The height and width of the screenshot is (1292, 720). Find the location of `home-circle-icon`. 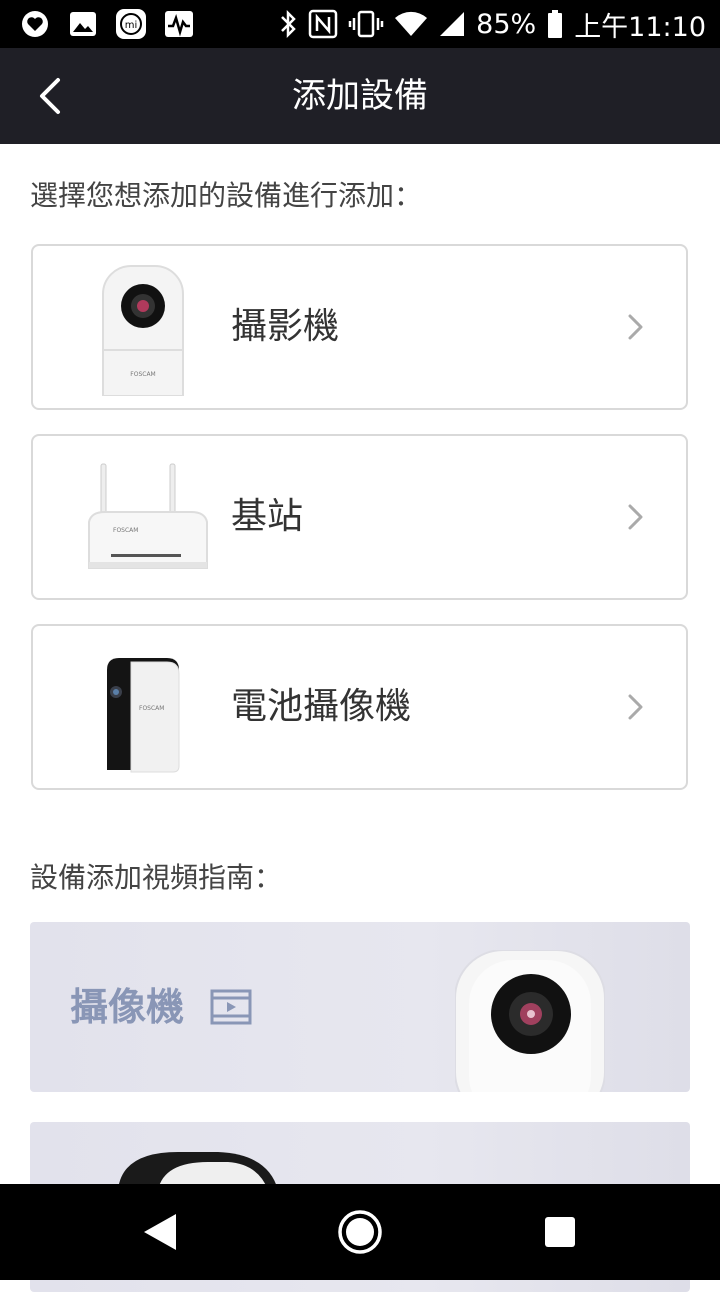

home-circle-icon is located at coordinates (360, 1232).